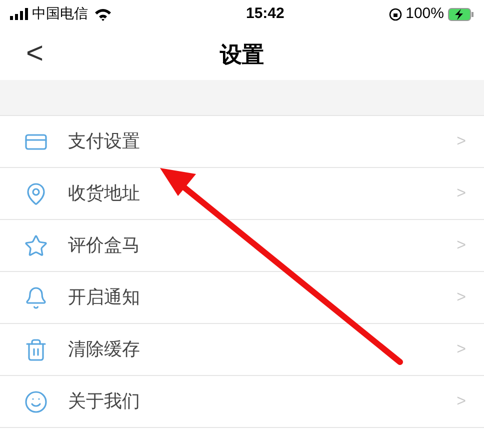  I want to click on page-title: 设置, so click(242, 54).